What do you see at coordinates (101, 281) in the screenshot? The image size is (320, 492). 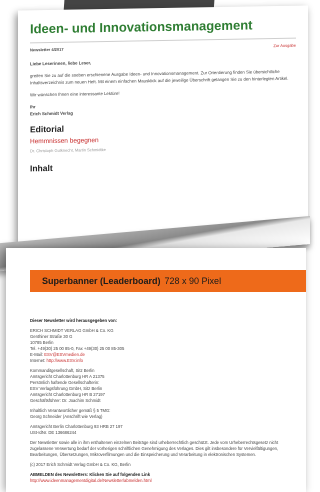 I see `banner-label: Superbanner (Leaderboard)` at bounding box center [101, 281].